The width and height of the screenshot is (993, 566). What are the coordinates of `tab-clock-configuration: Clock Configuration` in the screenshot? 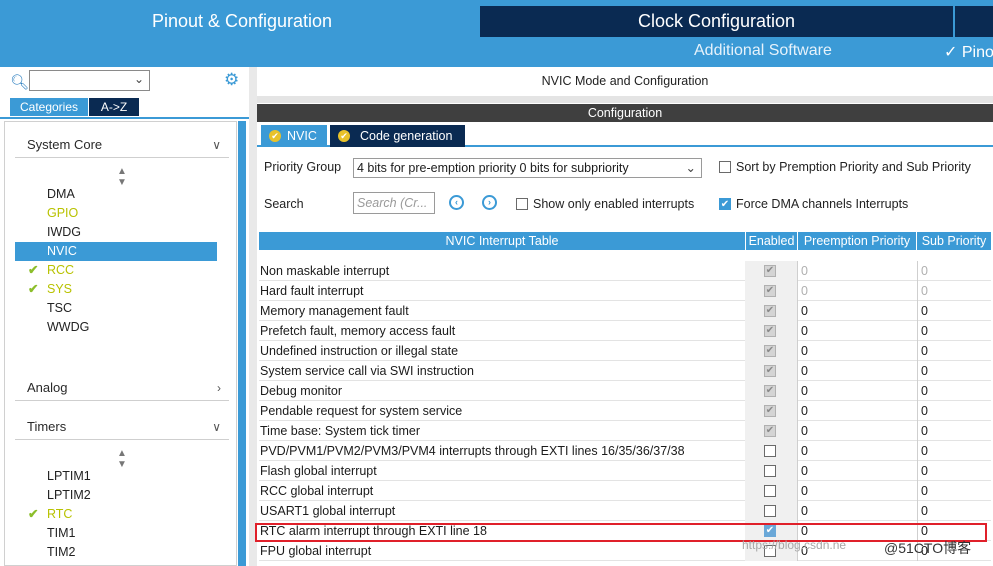 It's located at (716, 21).